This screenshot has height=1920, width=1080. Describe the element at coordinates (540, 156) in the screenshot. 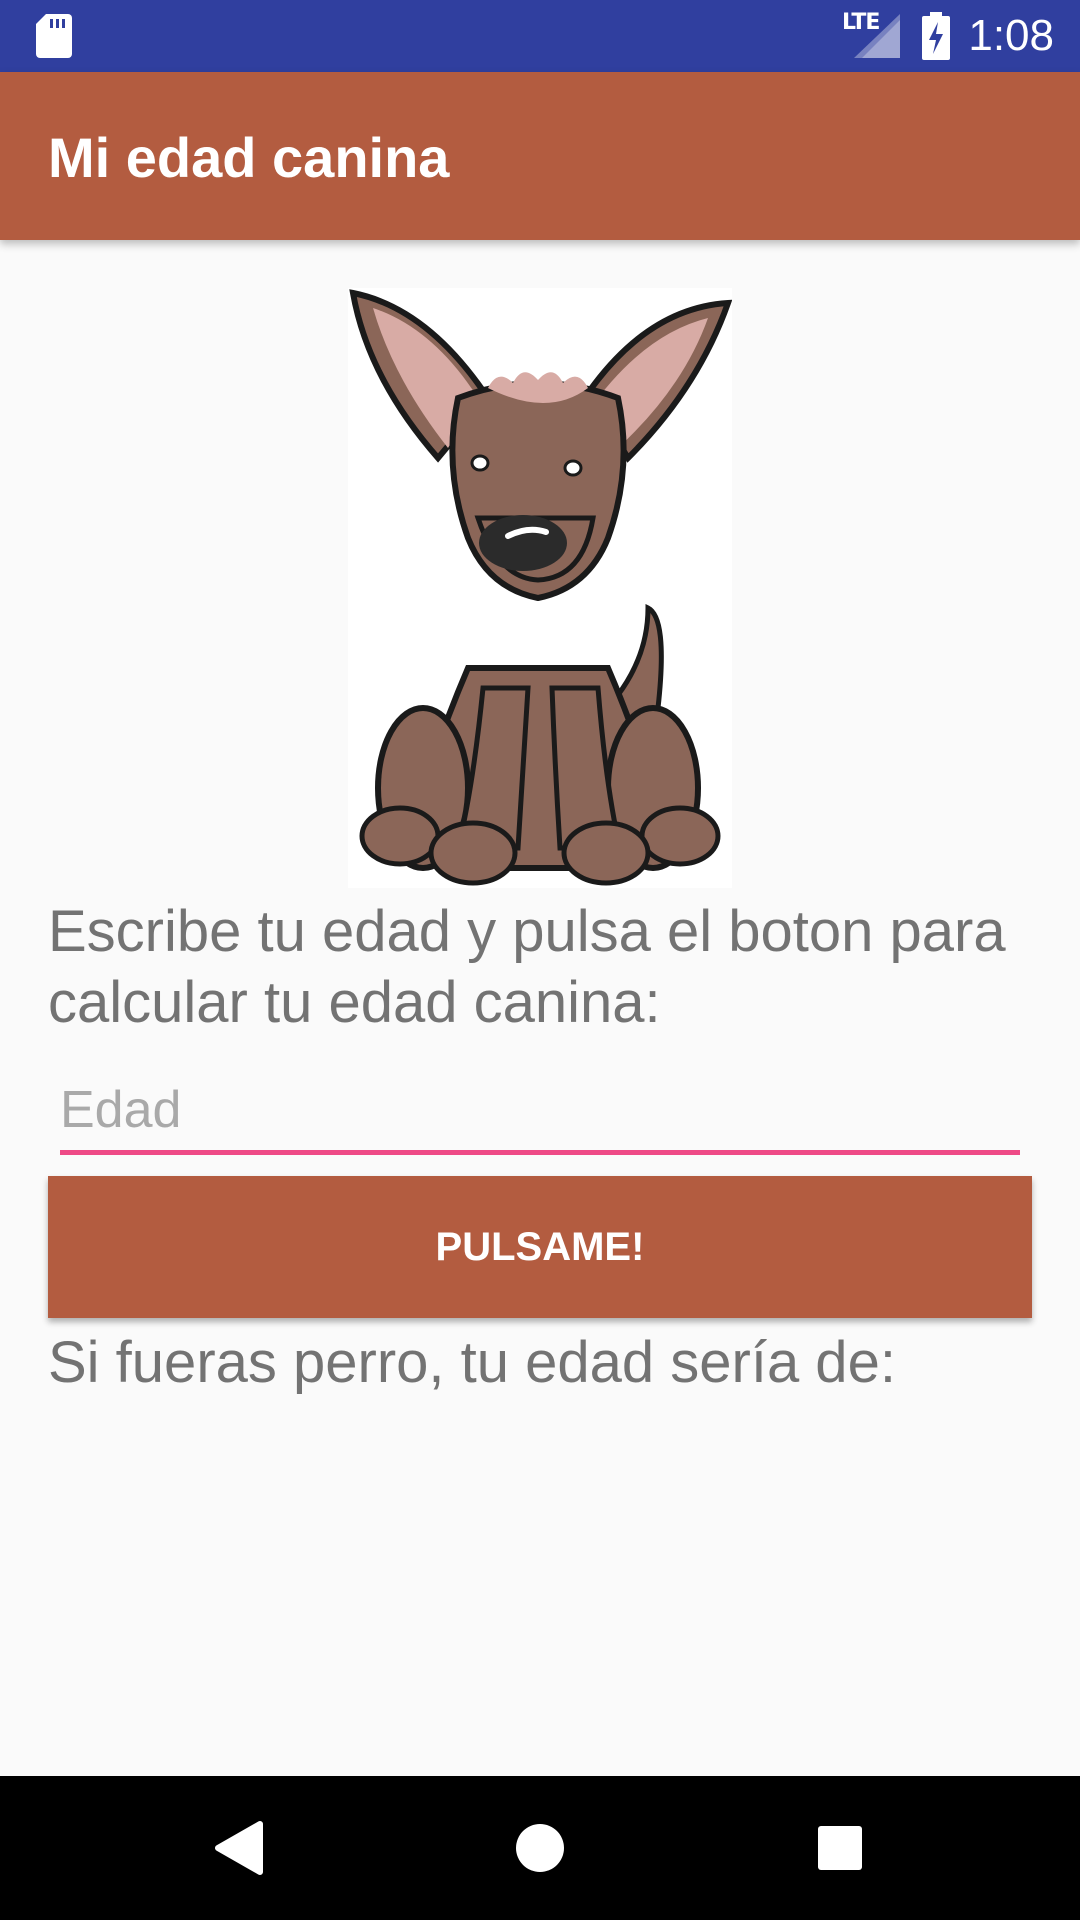

I see `app-bar: Mi edad canina` at that location.